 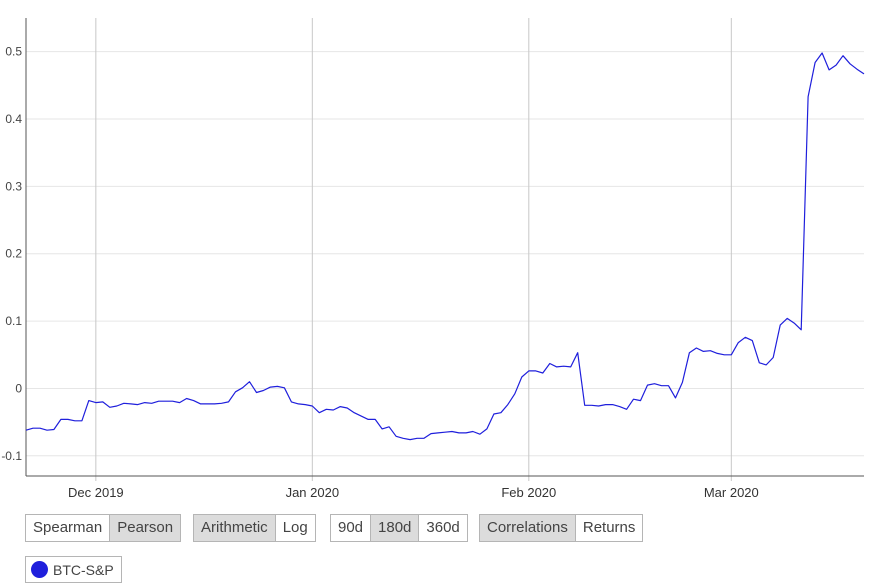 What do you see at coordinates (313, 492) in the screenshot?
I see `x-tick-label: Jan 2020` at bounding box center [313, 492].